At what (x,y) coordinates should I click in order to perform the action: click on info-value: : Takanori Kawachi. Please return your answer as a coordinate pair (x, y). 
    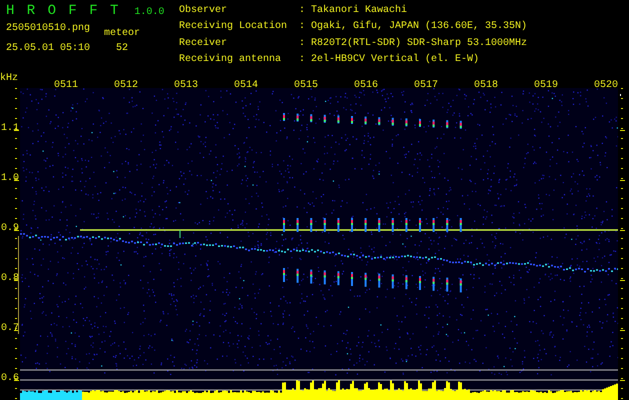
    Looking at the image, I should click on (353, 11).